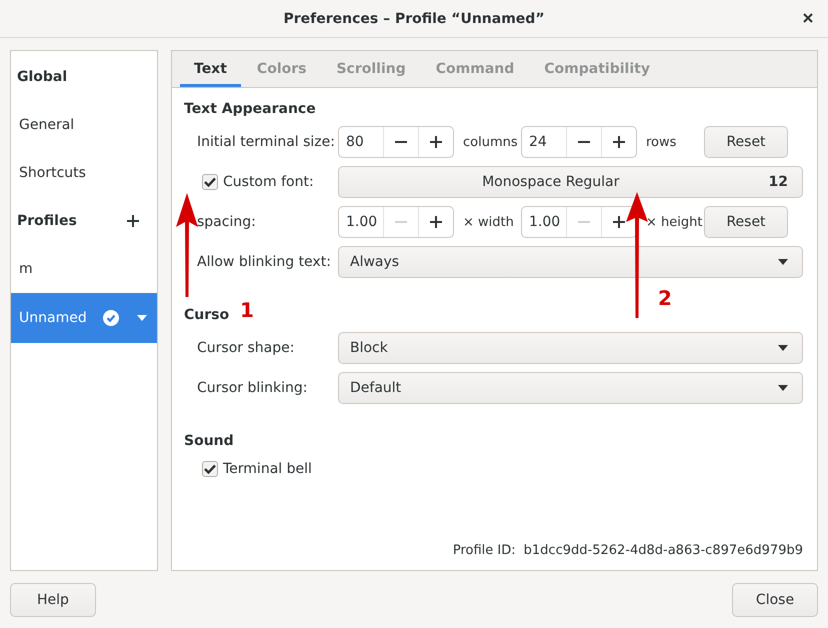 The image size is (828, 628). What do you see at coordinates (661, 142) in the screenshot?
I see `unit-label: rows` at bounding box center [661, 142].